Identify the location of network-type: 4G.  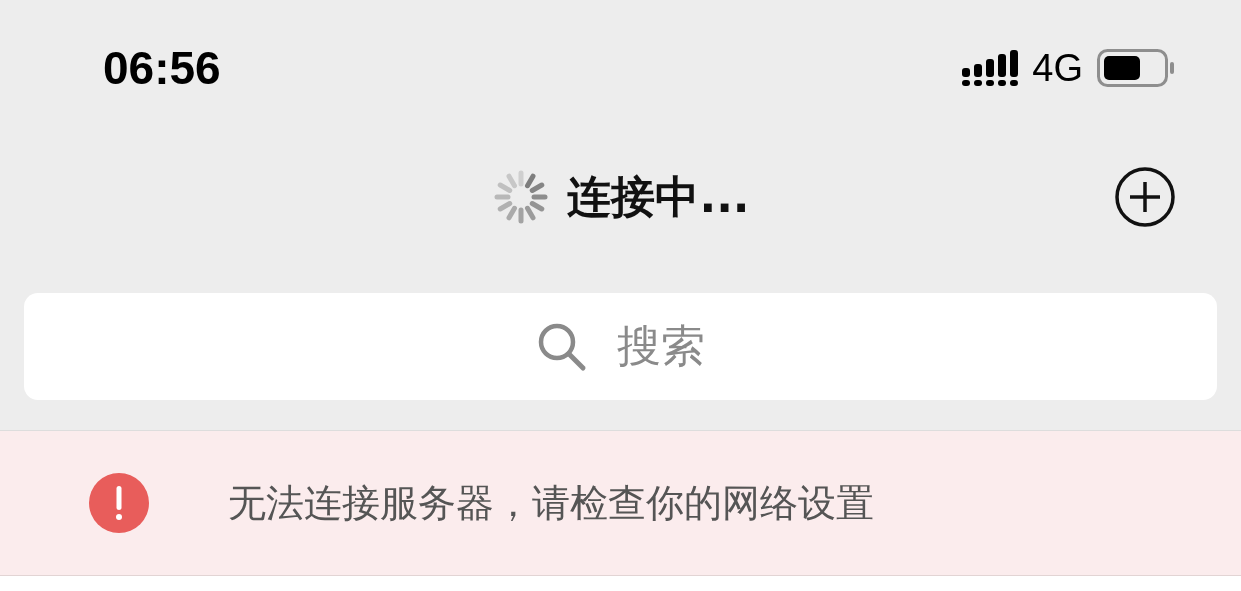
(1057, 68).